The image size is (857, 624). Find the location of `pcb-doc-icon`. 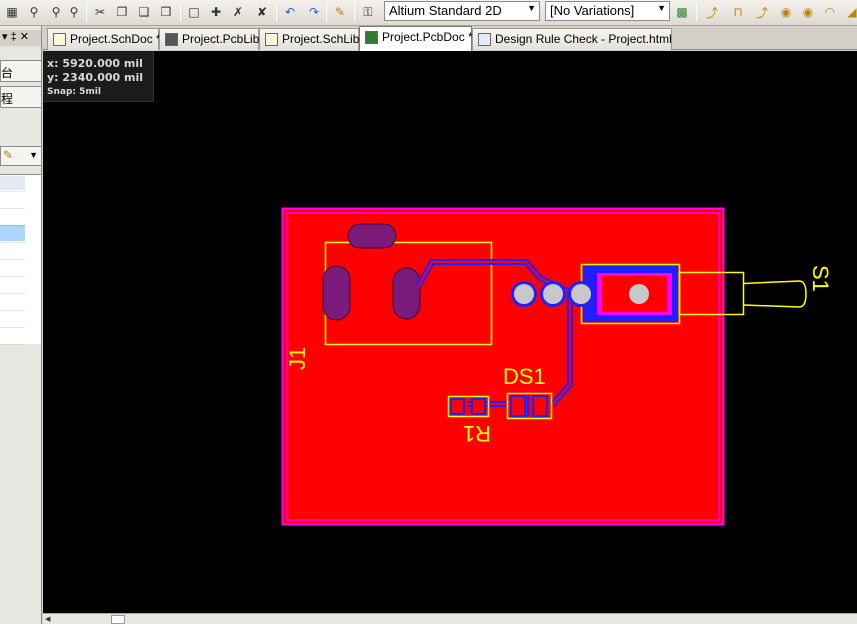

pcb-doc-icon is located at coordinates (371, 37).